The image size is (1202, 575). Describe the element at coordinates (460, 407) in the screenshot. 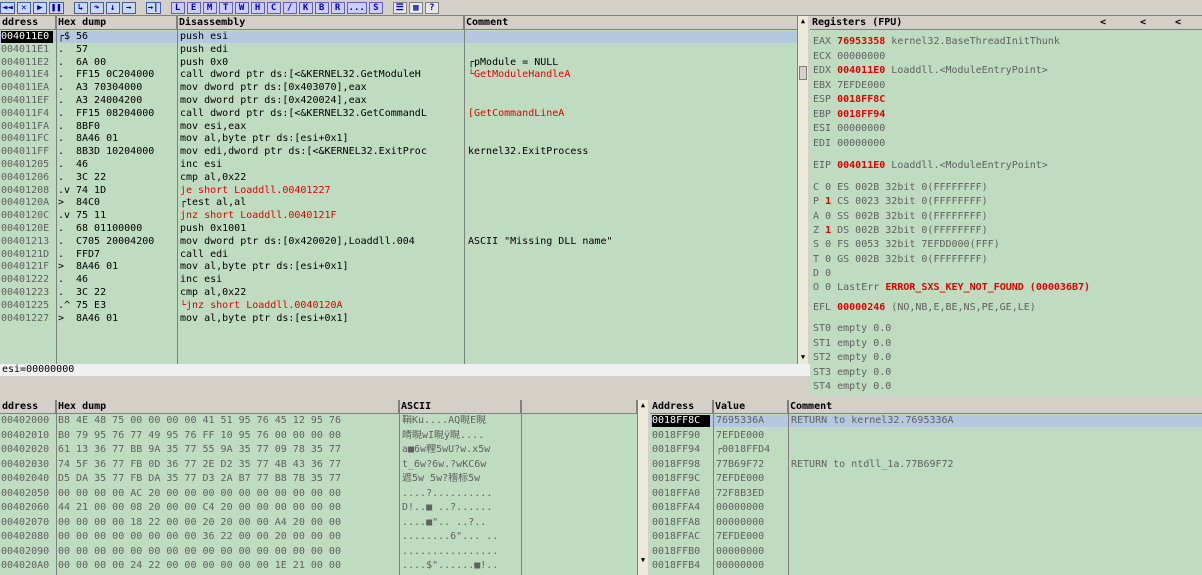

I see `dump-header-ascii: ASCII` at that location.